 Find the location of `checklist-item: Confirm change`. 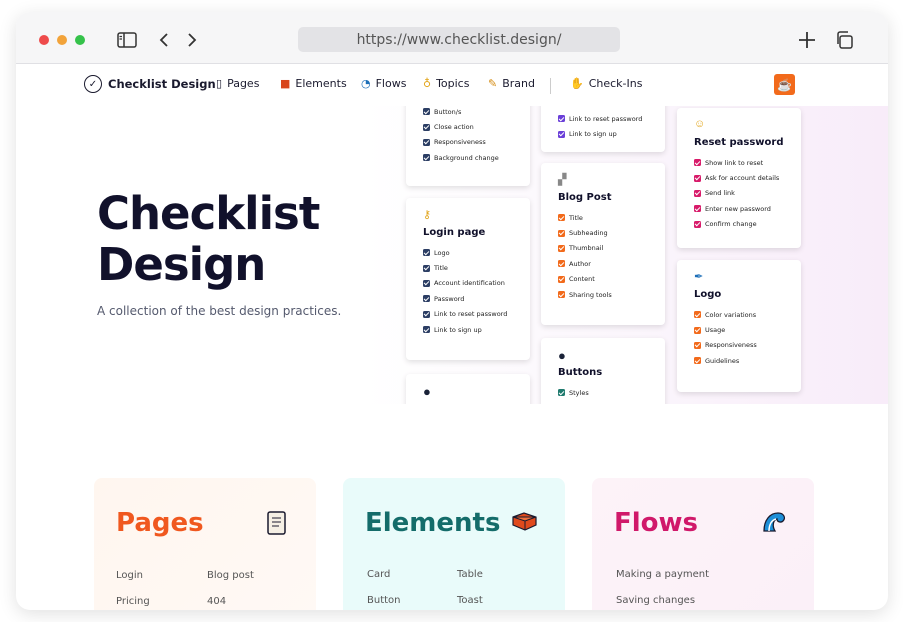

checklist-item: Confirm change is located at coordinates (739, 224).